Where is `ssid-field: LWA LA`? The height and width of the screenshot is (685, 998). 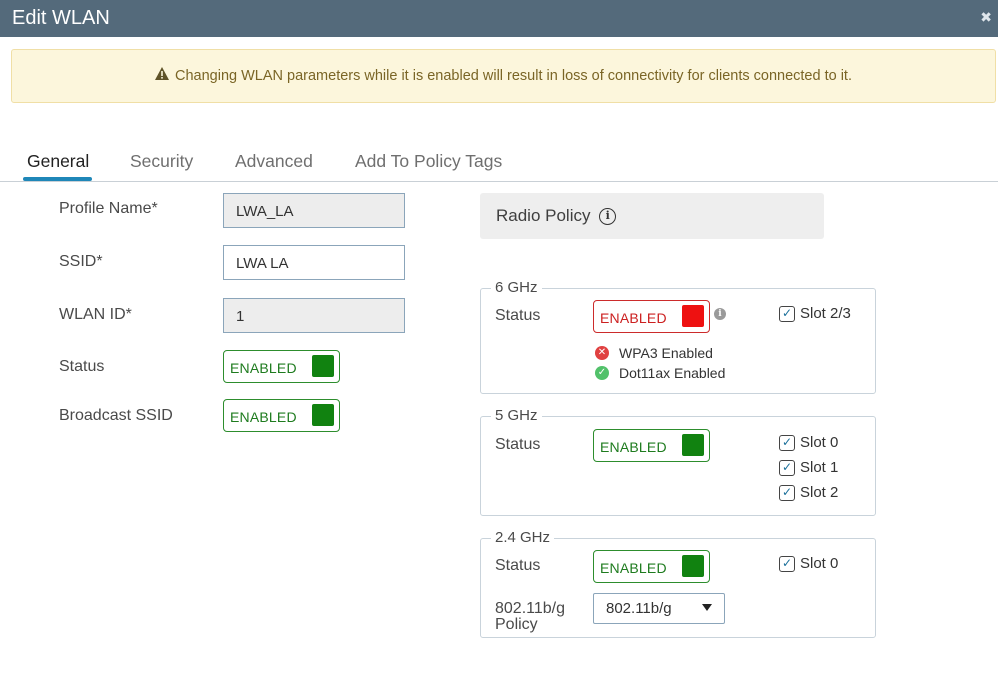
ssid-field: LWA LA is located at coordinates (314, 262).